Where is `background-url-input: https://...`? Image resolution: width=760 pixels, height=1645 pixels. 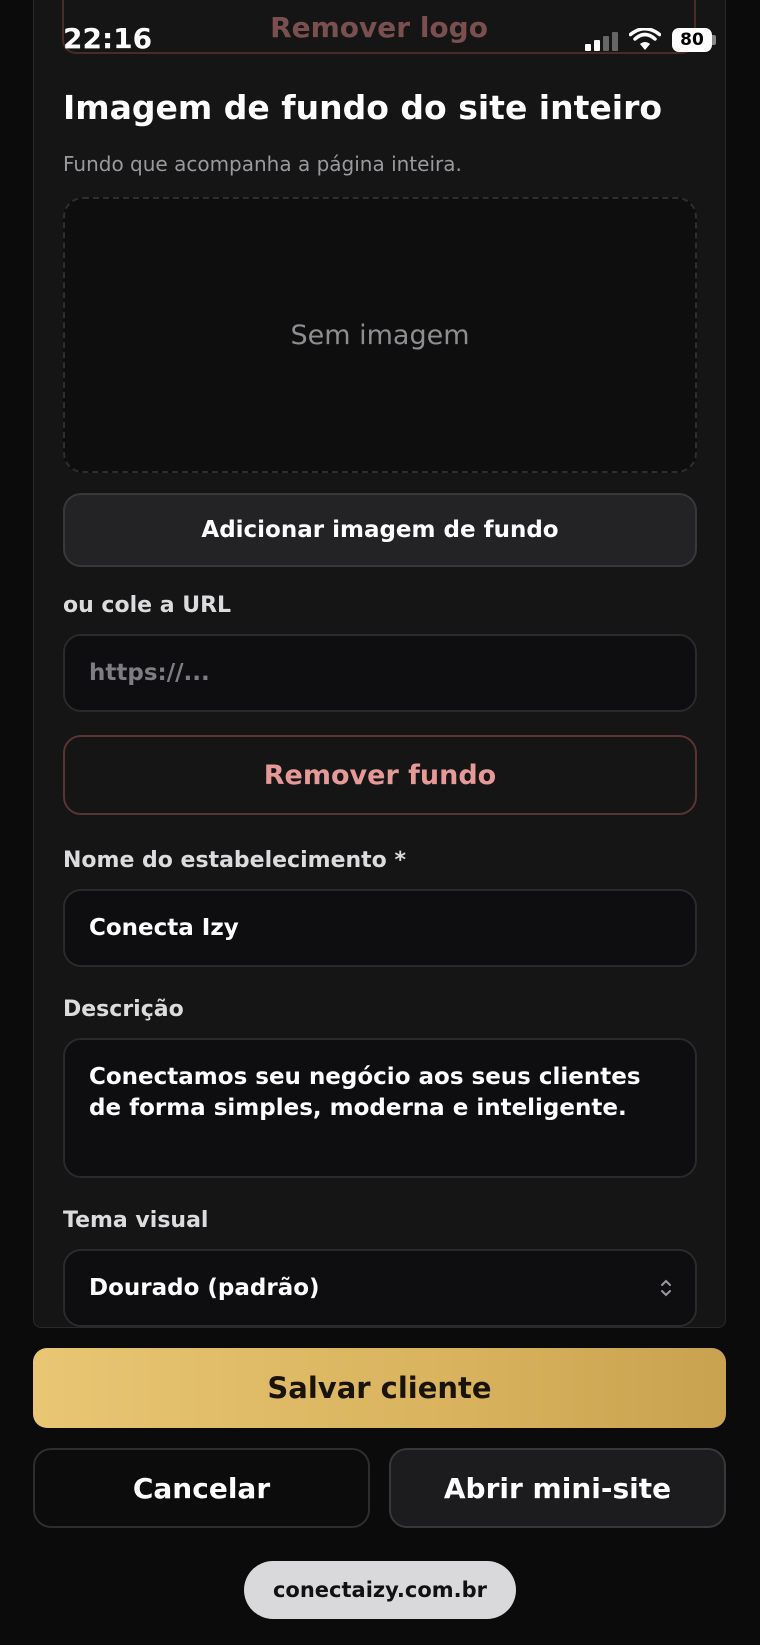 background-url-input: https://... is located at coordinates (380, 673).